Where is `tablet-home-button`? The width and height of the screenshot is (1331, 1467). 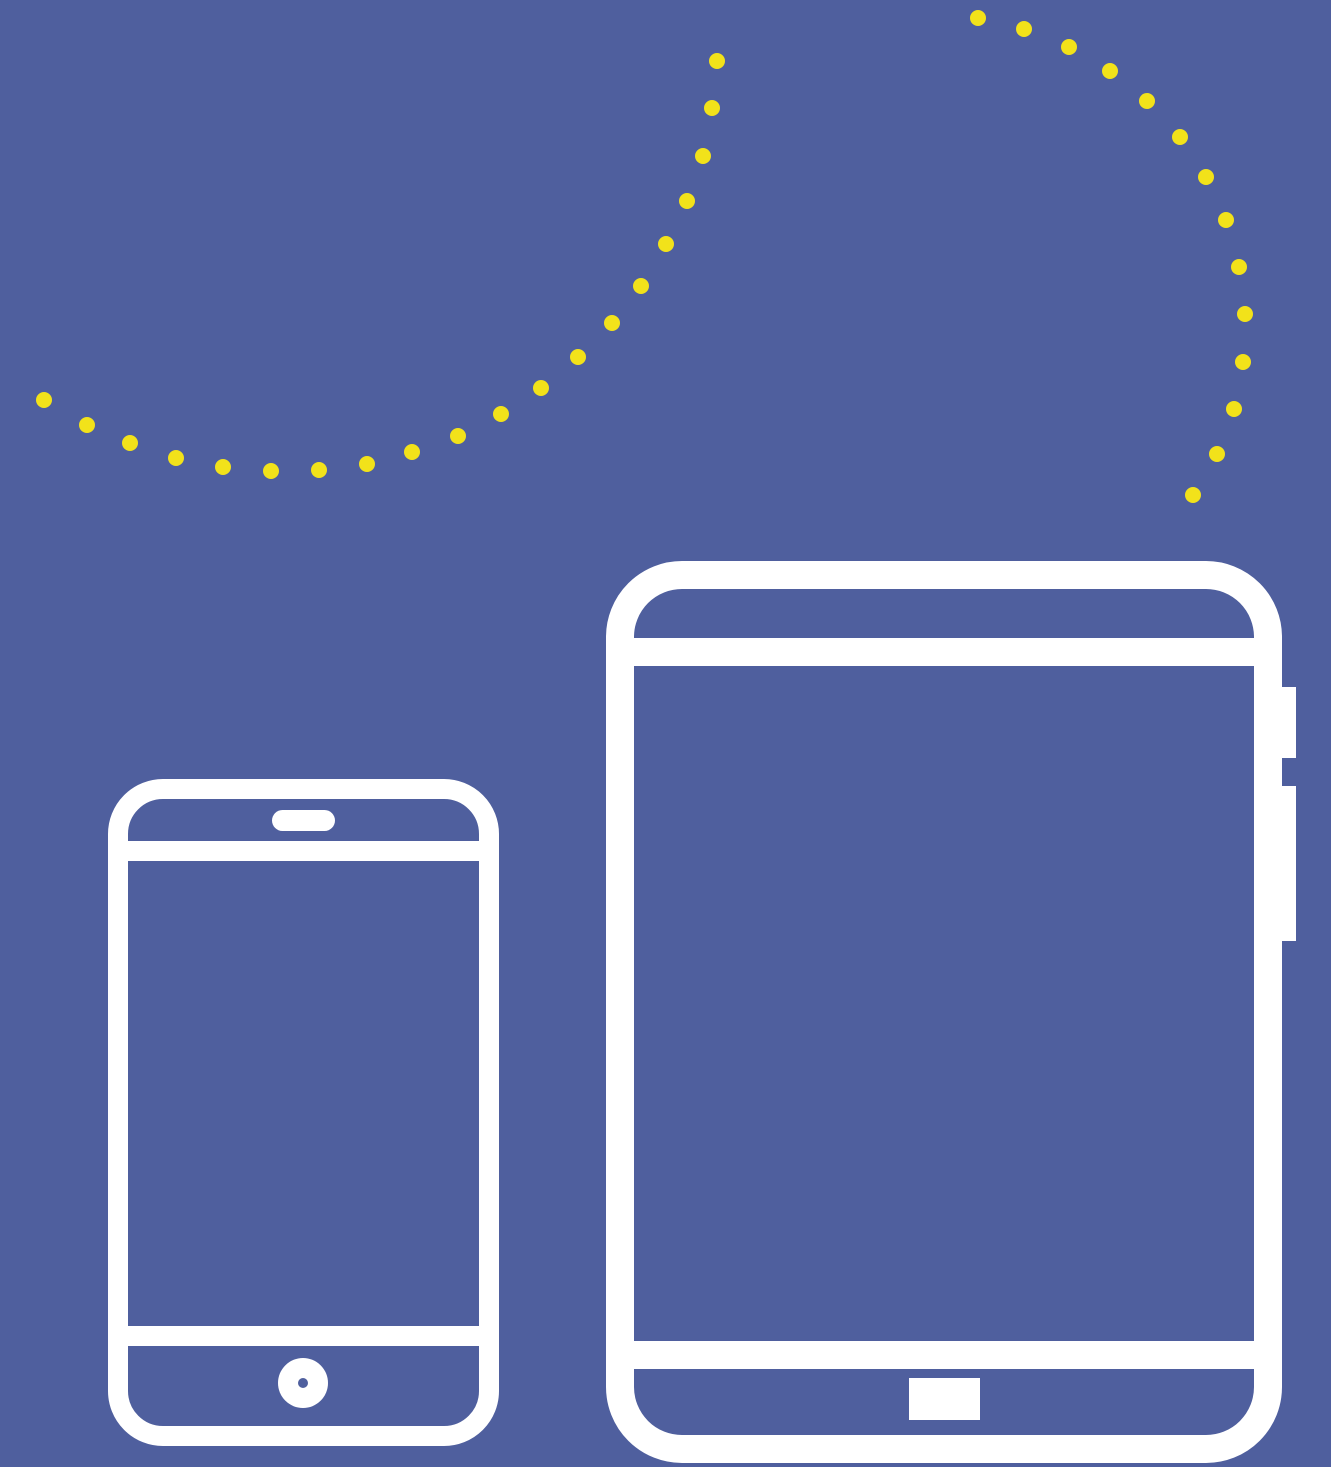 tablet-home-button is located at coordinates (944, 1399).